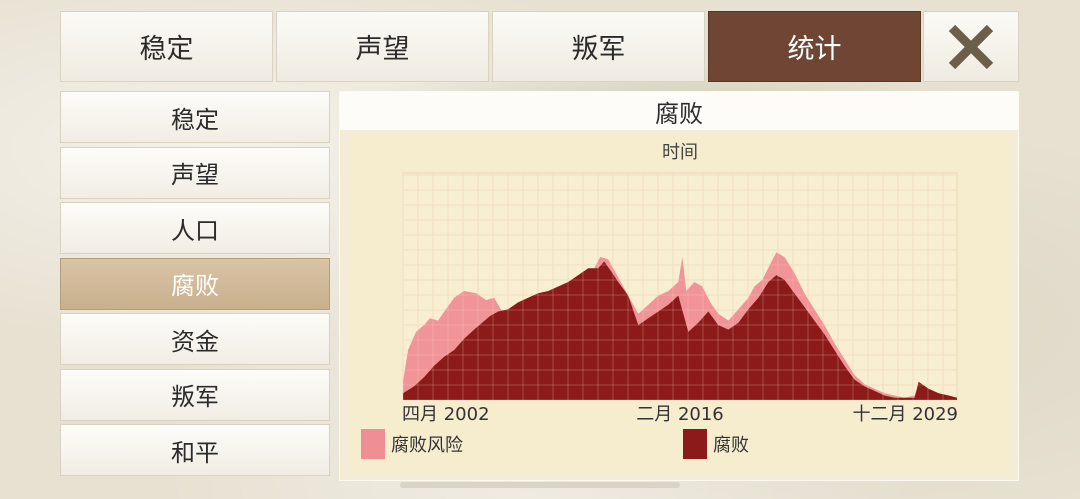  I want to click on tab-rebels: 叛军, so click(598, 46).